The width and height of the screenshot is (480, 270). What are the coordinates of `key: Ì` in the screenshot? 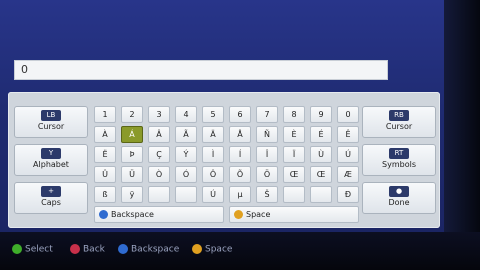 It's located at (213, 154).